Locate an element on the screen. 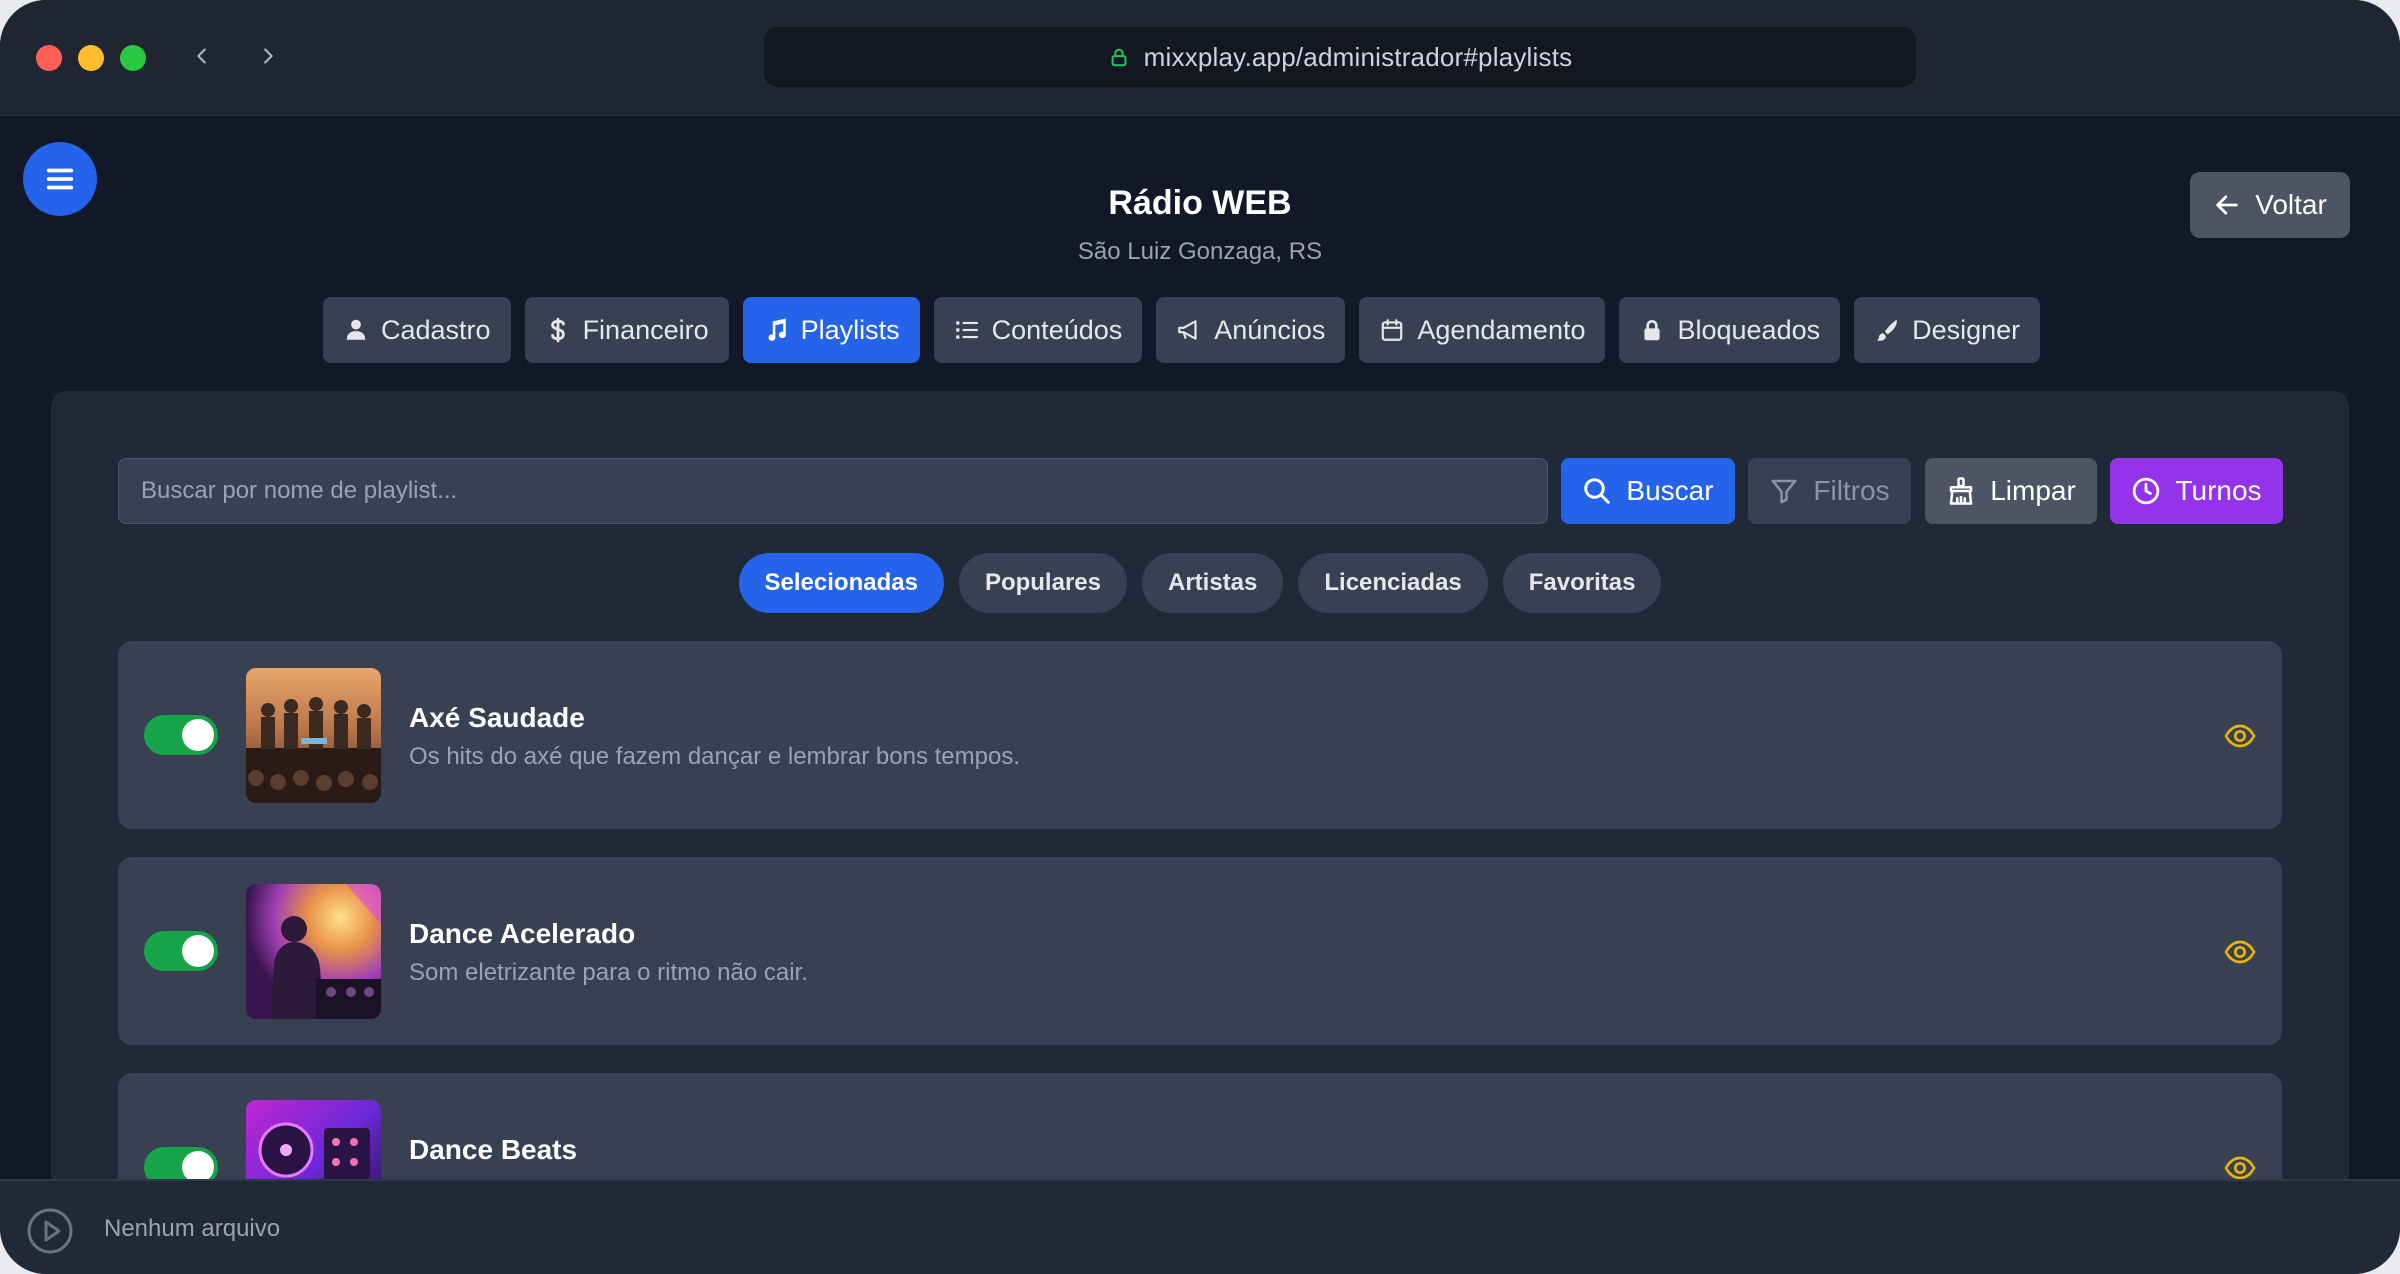 This screenshot has width=2400, height=1274. play-button is located at coordinates (50, 1231).